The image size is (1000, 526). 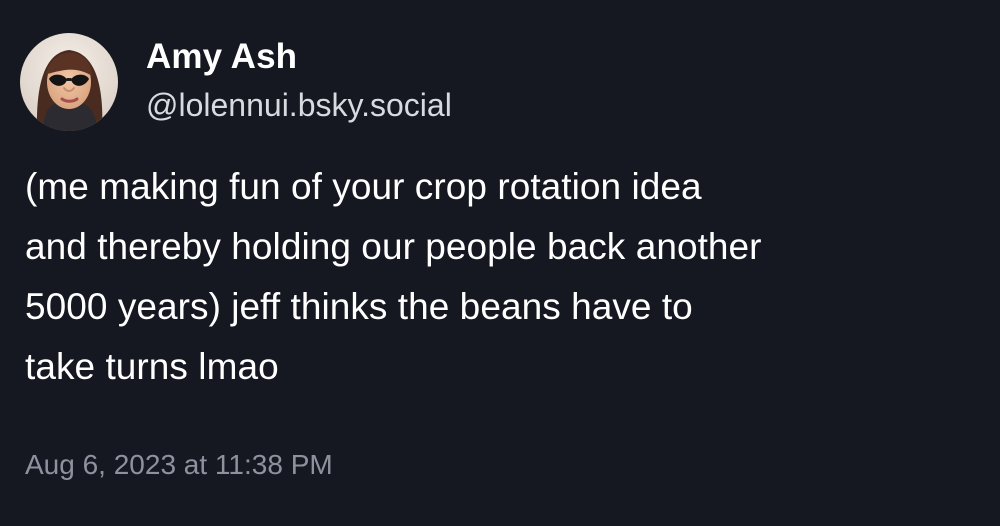 What do you see at coordinates (299, 105) in the screenshot?
I see `author-handle: @lolennui.bsky.social` at bounding box center [299, 105].